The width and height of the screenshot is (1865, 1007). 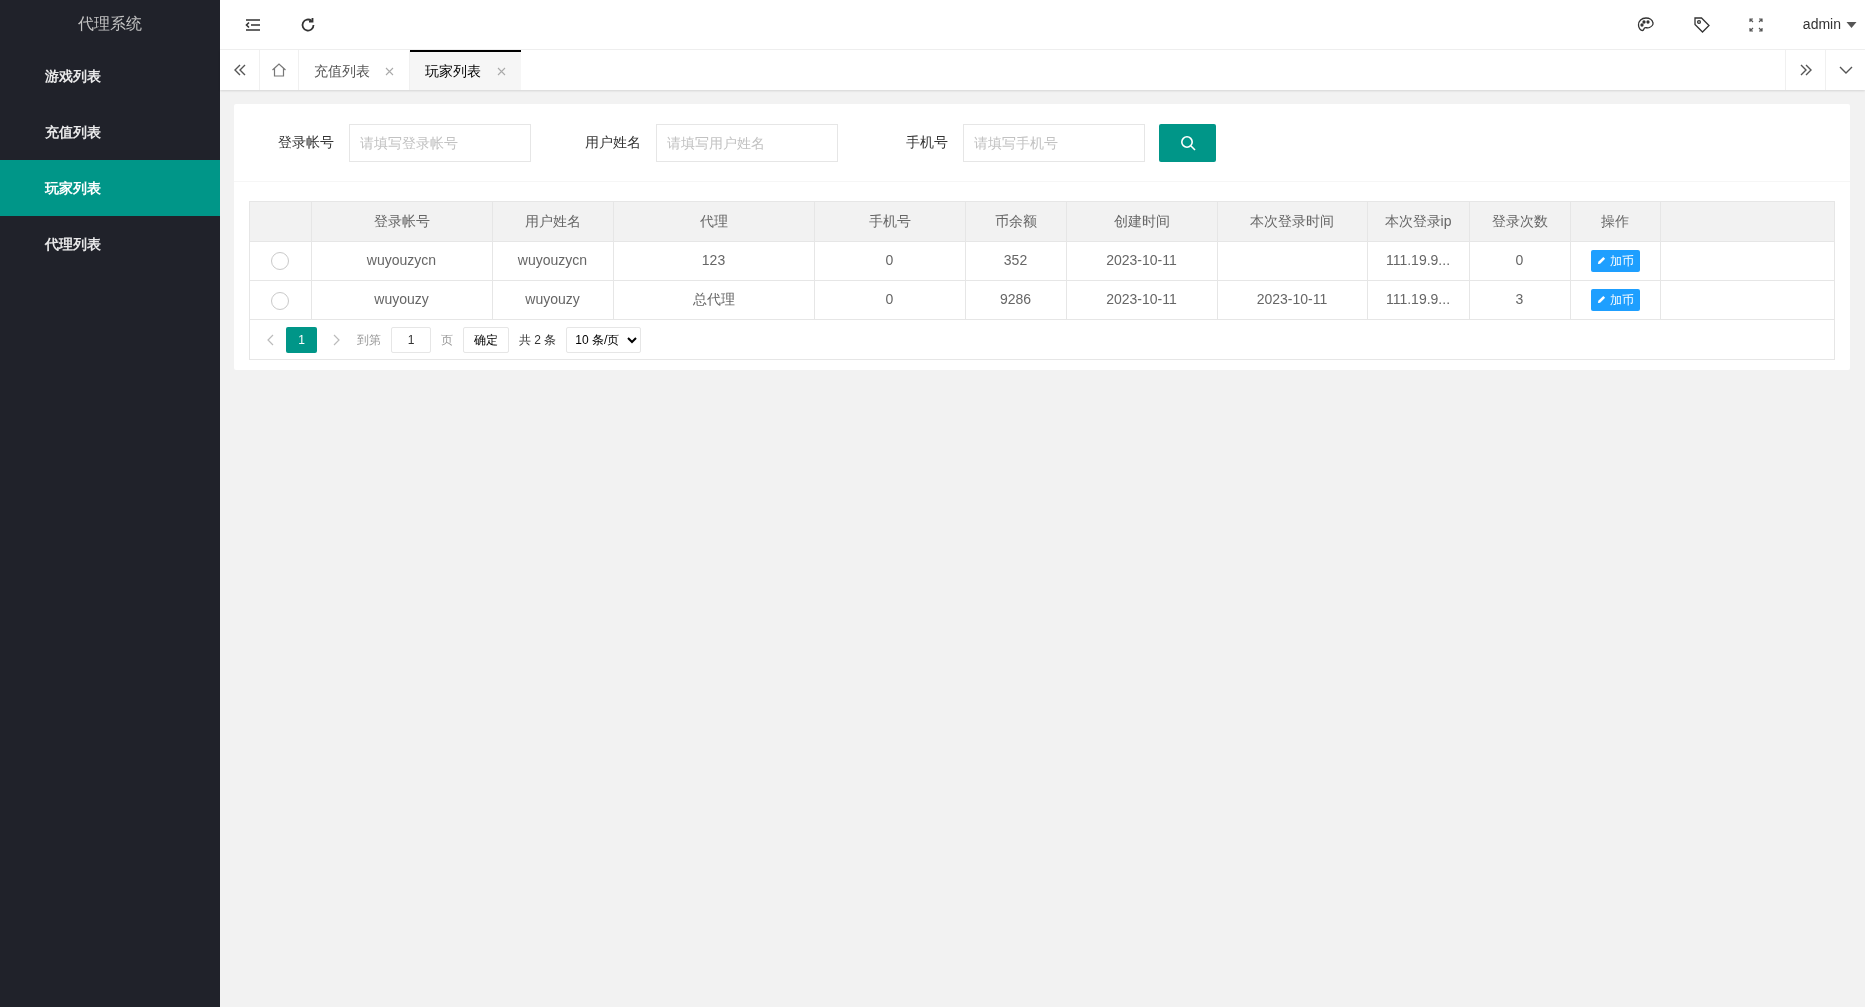 I want to click on search-field: 请填写登录帐号, so click(x=440, y=142).